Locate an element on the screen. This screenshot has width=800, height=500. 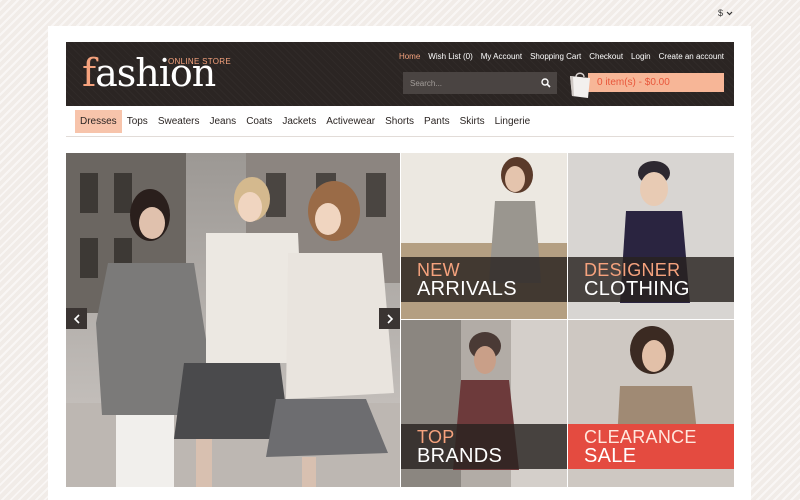
slider-next-button is located at coordinates (389, 318).